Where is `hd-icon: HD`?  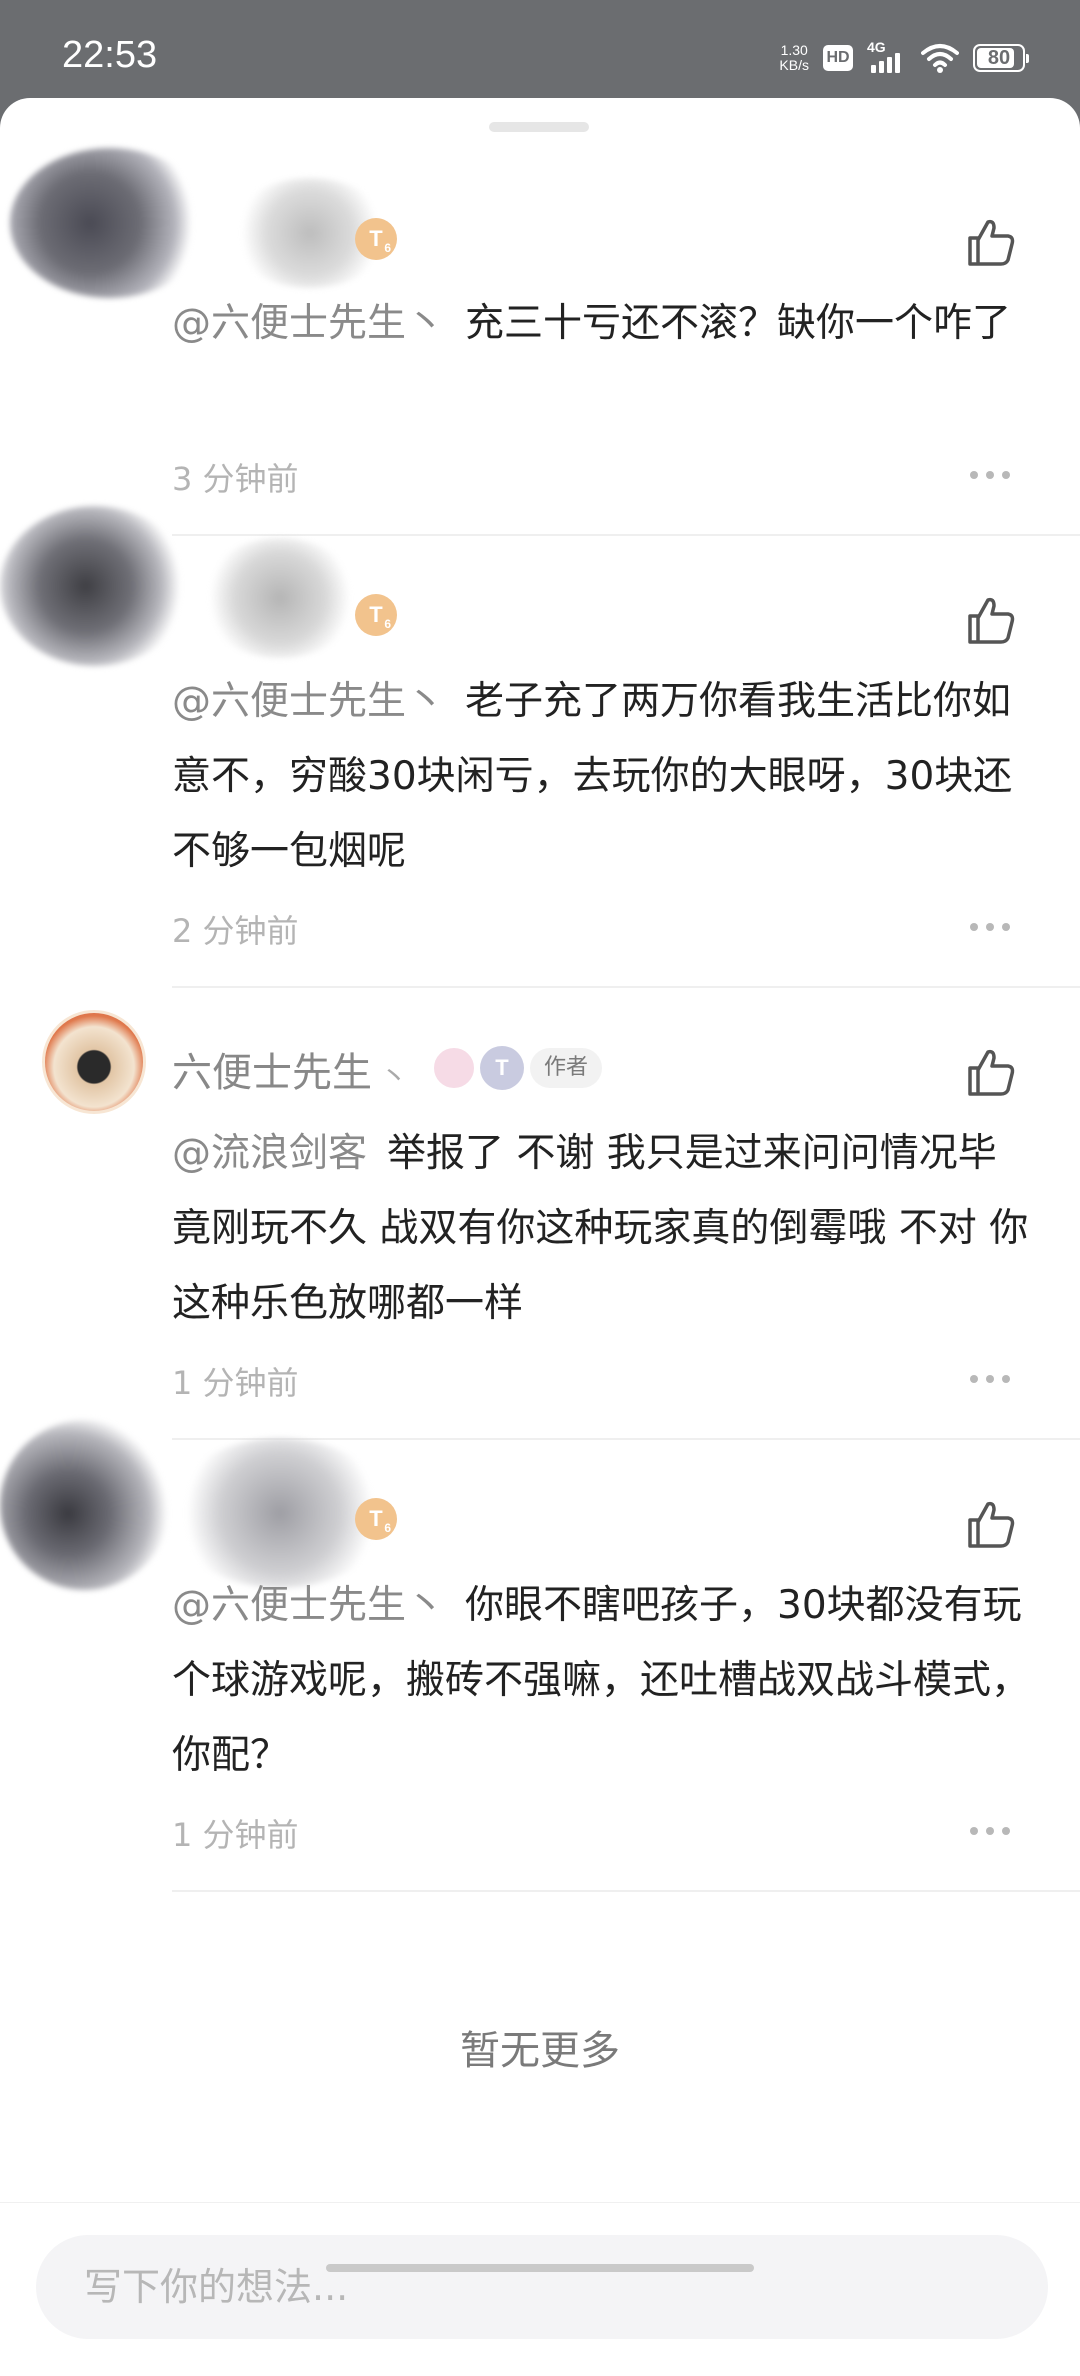 hd-icon: HD is located at coordinates (838, 58).